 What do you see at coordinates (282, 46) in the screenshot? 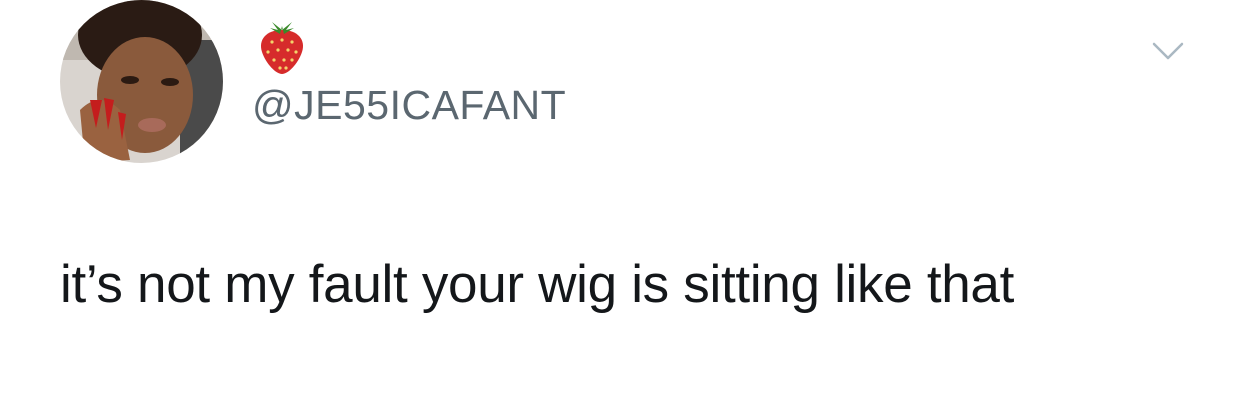
I see `strawberry-emoji-icon` at bounding box center [282, 46].